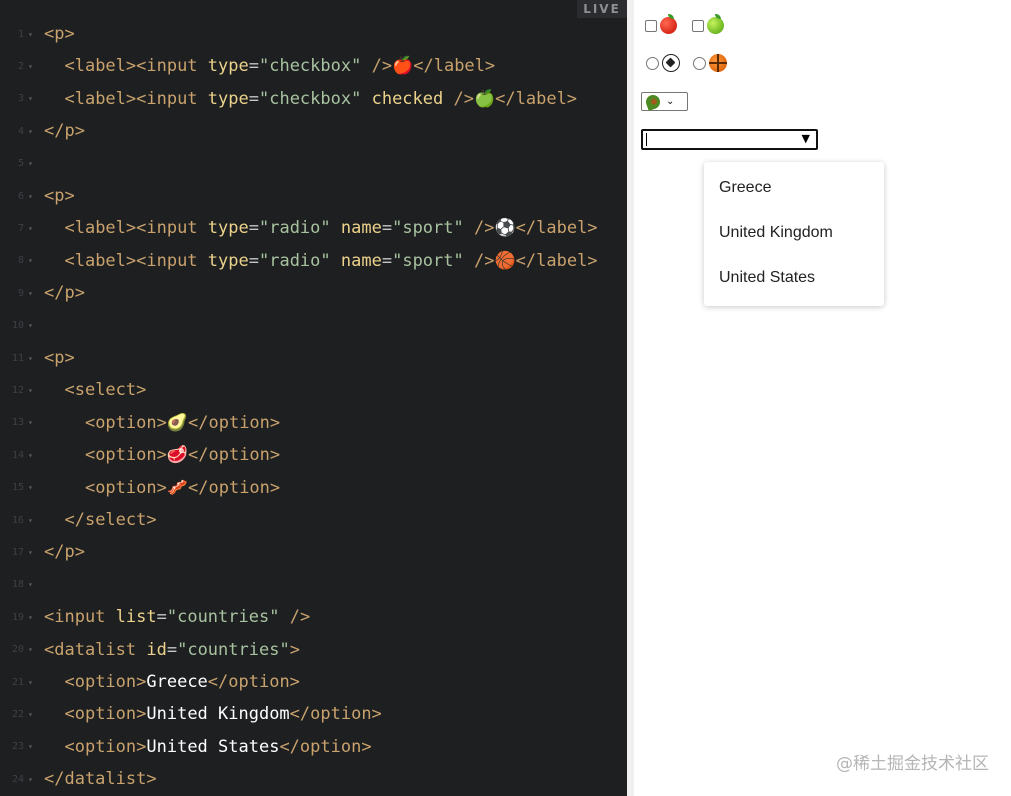 This screenshot has height=796, width=1011. I want to click on code-line: 10 ▾, so click(313, 326).